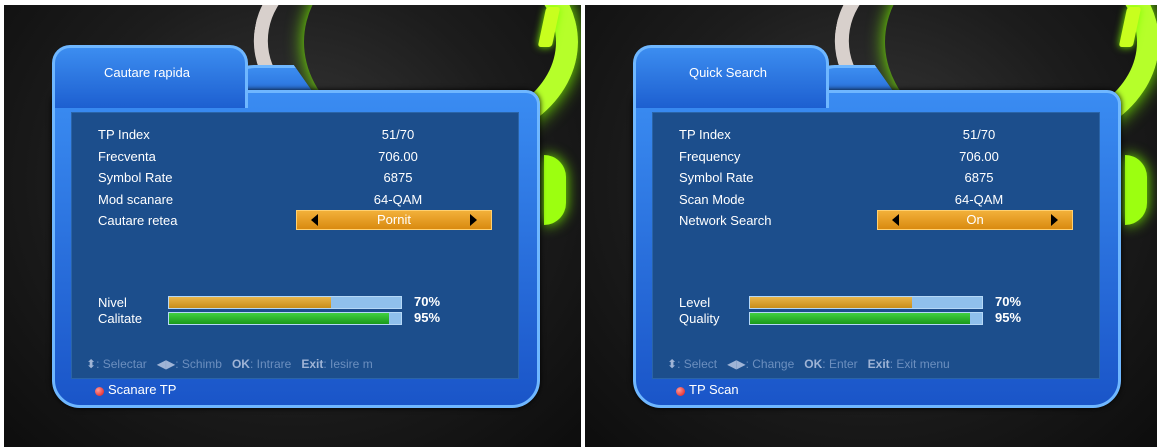 The width and height of the screenshot is (1161, 447). What do you see at coordinates (919, 364) in the screenshot?
I see `help-exit: : Exit menu` at bounding box center [919, 364].